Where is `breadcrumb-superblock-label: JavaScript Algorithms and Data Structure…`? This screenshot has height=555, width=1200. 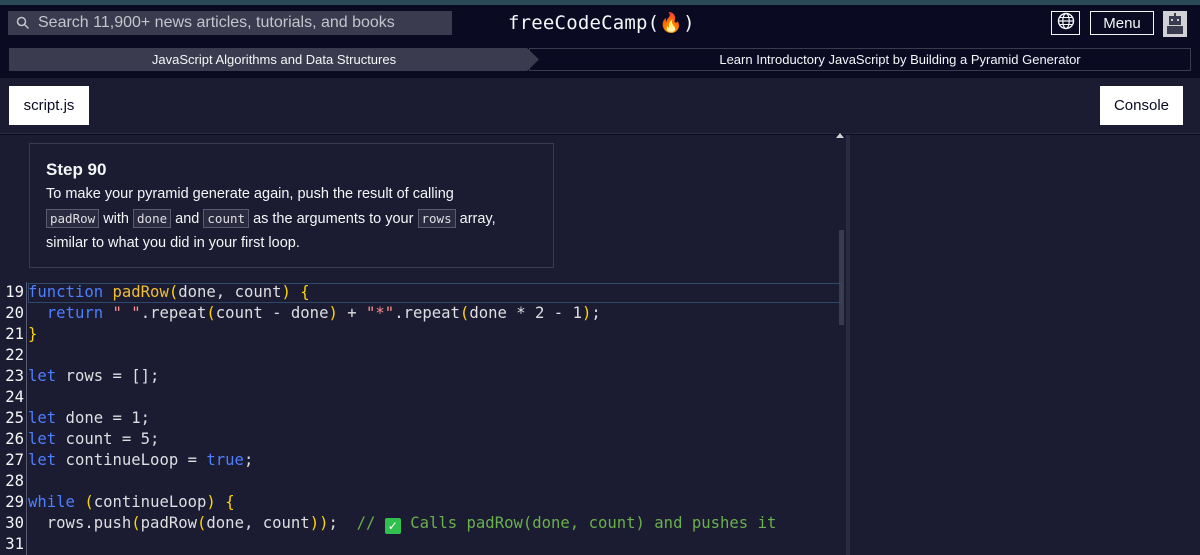 breadcrumb-superblock-label: JavaScript Algorithms and Data Structure… is located at coordinates (274, 59).